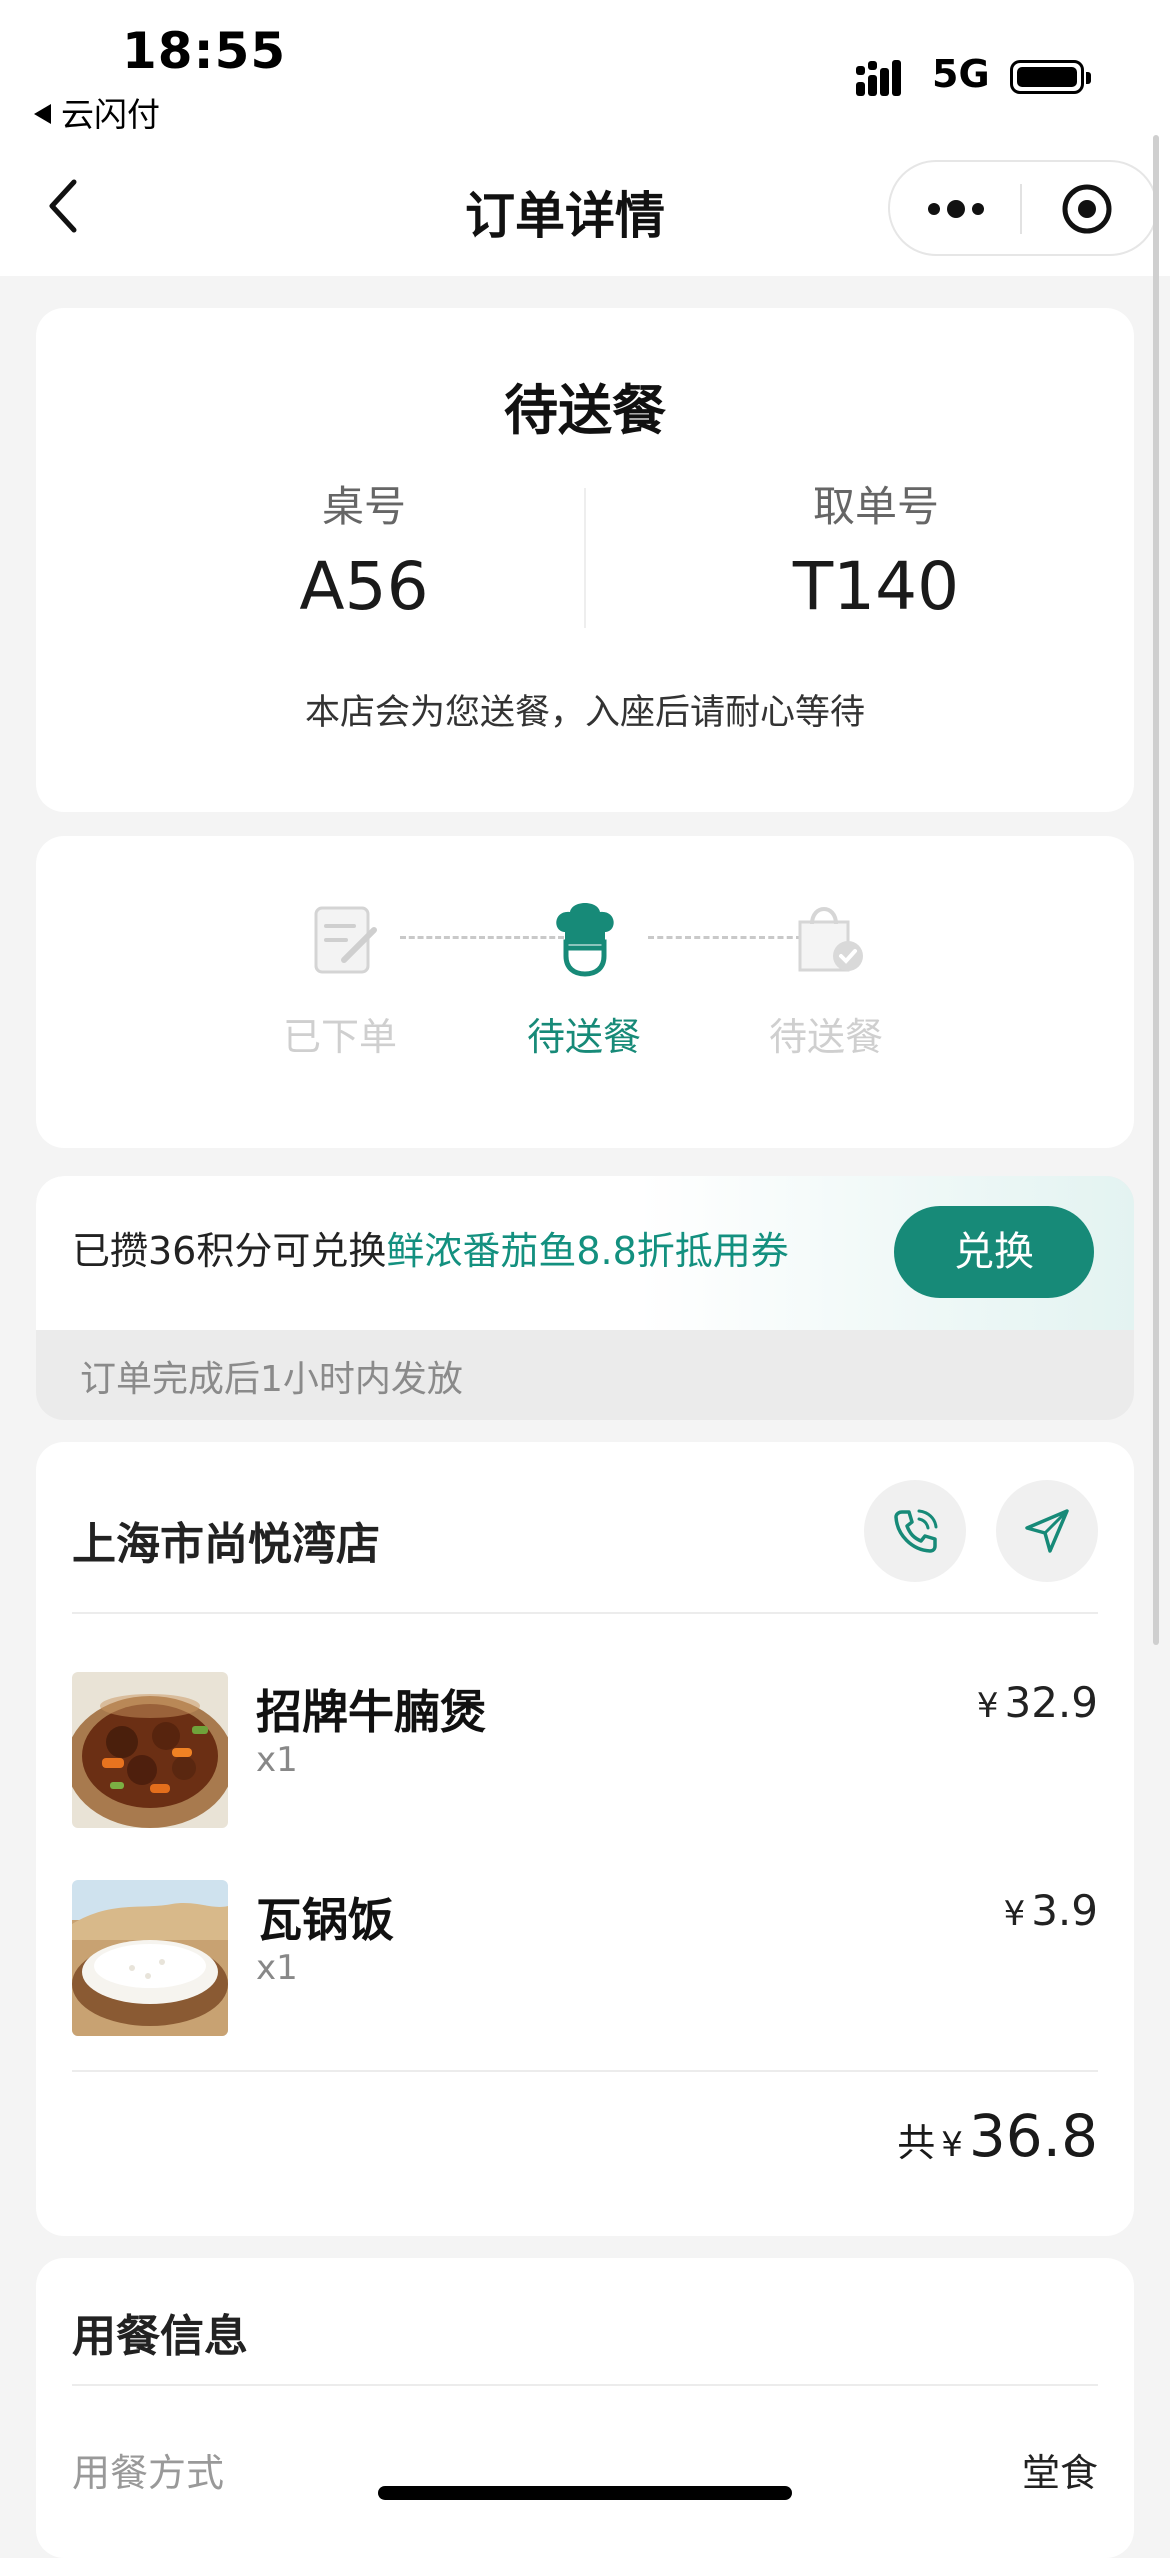 Image resolution: width=1170 pixels, height=2558 pixels. What do you see at coordinates (229, 1251) in the screenshot?
I see `promo-text-prefix: 已攒36积分可兑换` at bounding box center [229, 1251].